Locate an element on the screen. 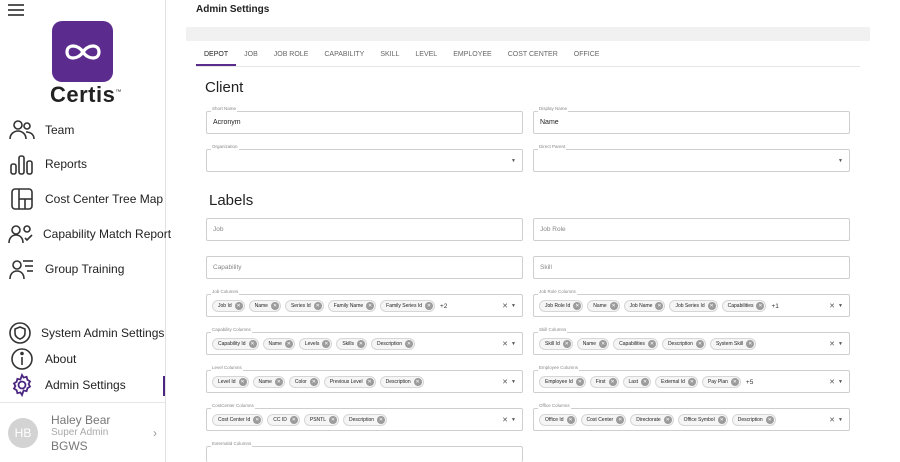  nav-item-team: Team is located at coordinates (86, 130).